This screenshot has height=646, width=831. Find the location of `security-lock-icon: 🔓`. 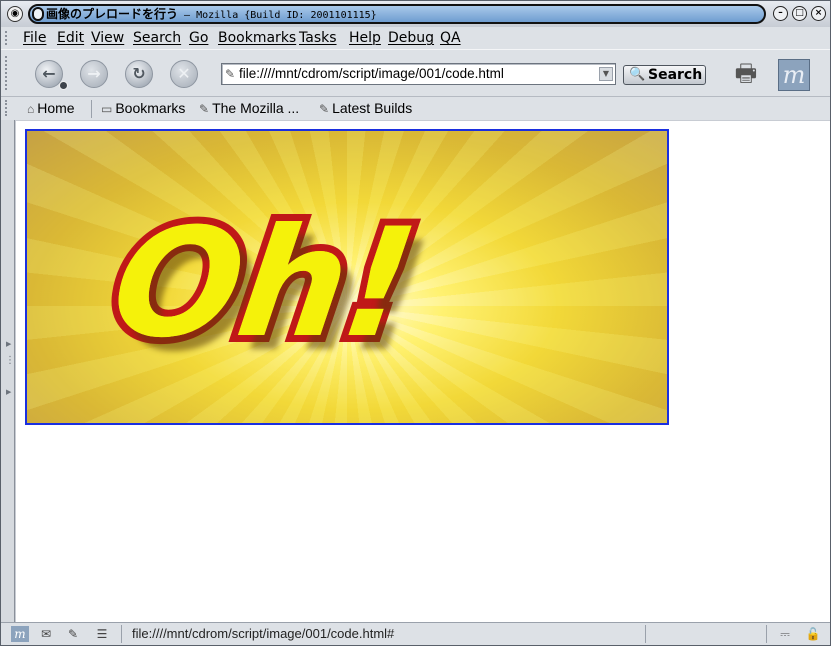

security-lock-icon: 🔓 is located at coordinates (813, 634).